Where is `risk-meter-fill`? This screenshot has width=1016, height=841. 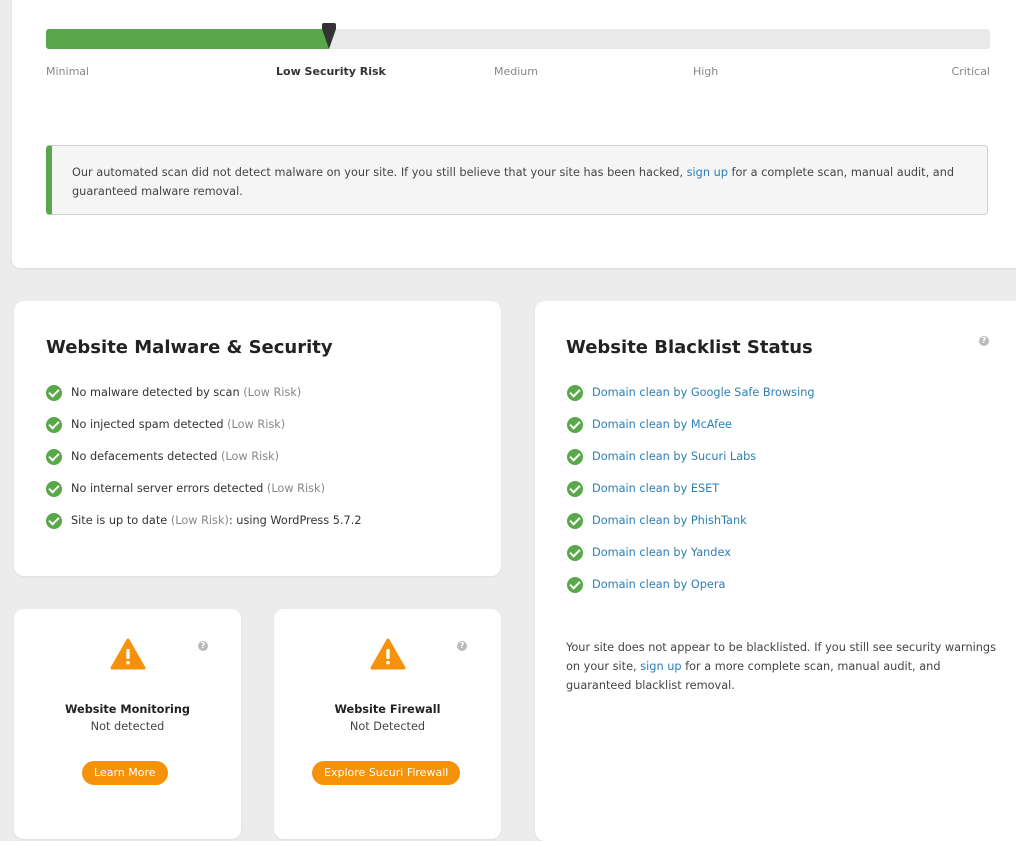 risk-meter-fill is located at coordinates (188, 39).